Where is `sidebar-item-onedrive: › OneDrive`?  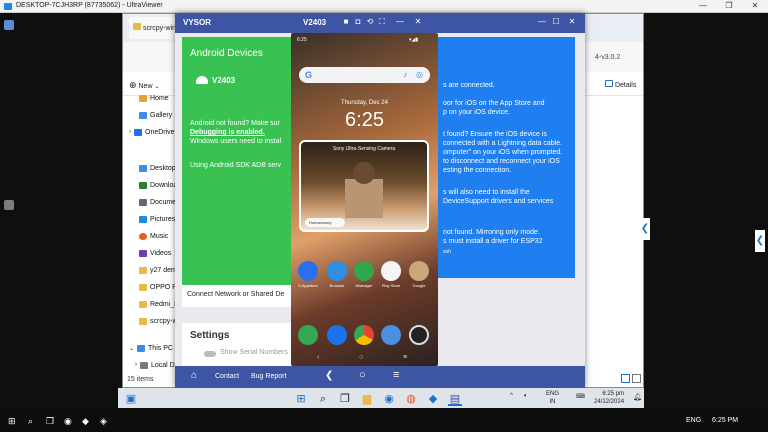
sidebar-item-onedrive: › OneDrive is located at coordinates (152, 132).